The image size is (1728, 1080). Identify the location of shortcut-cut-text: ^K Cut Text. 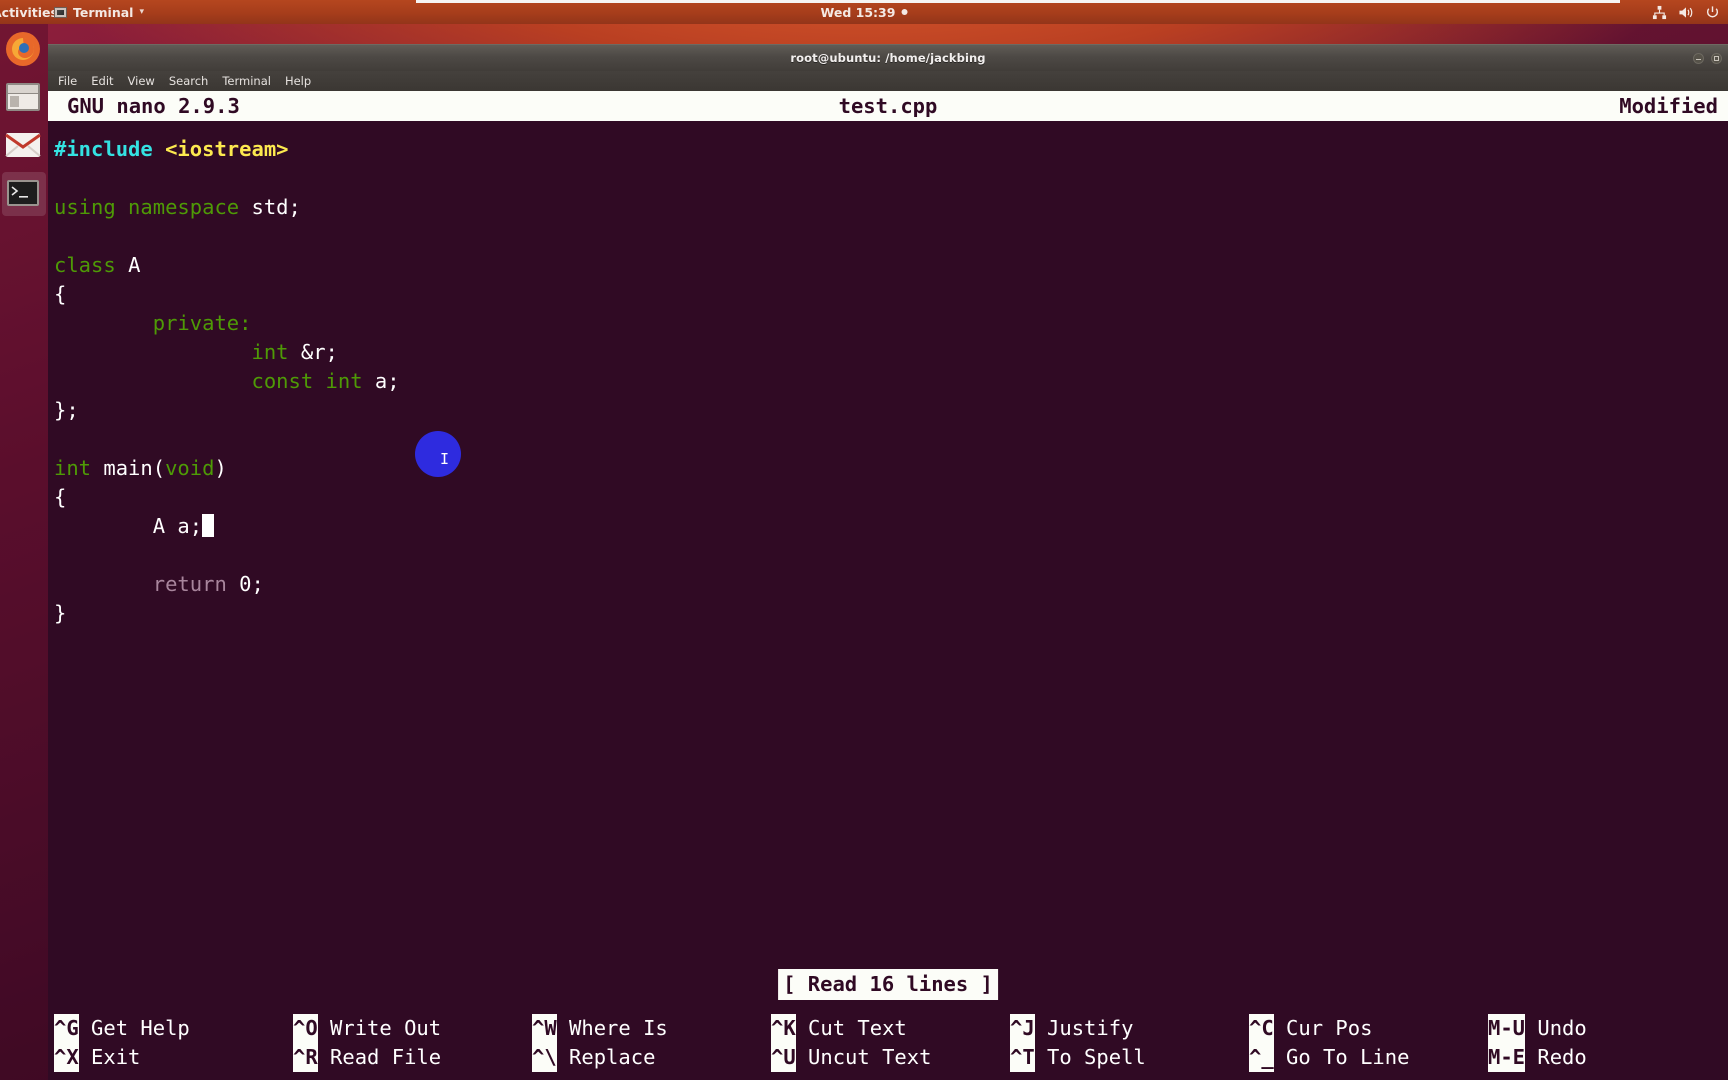
(890, 1028).